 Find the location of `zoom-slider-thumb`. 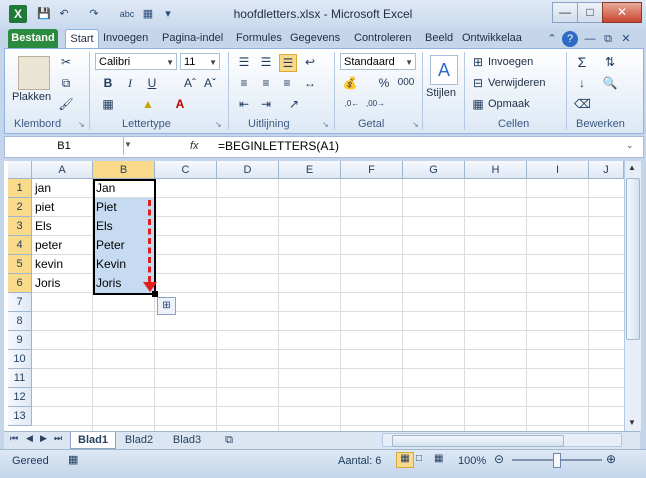

zoom-slider-thumb is located at coordinates (557, 460).